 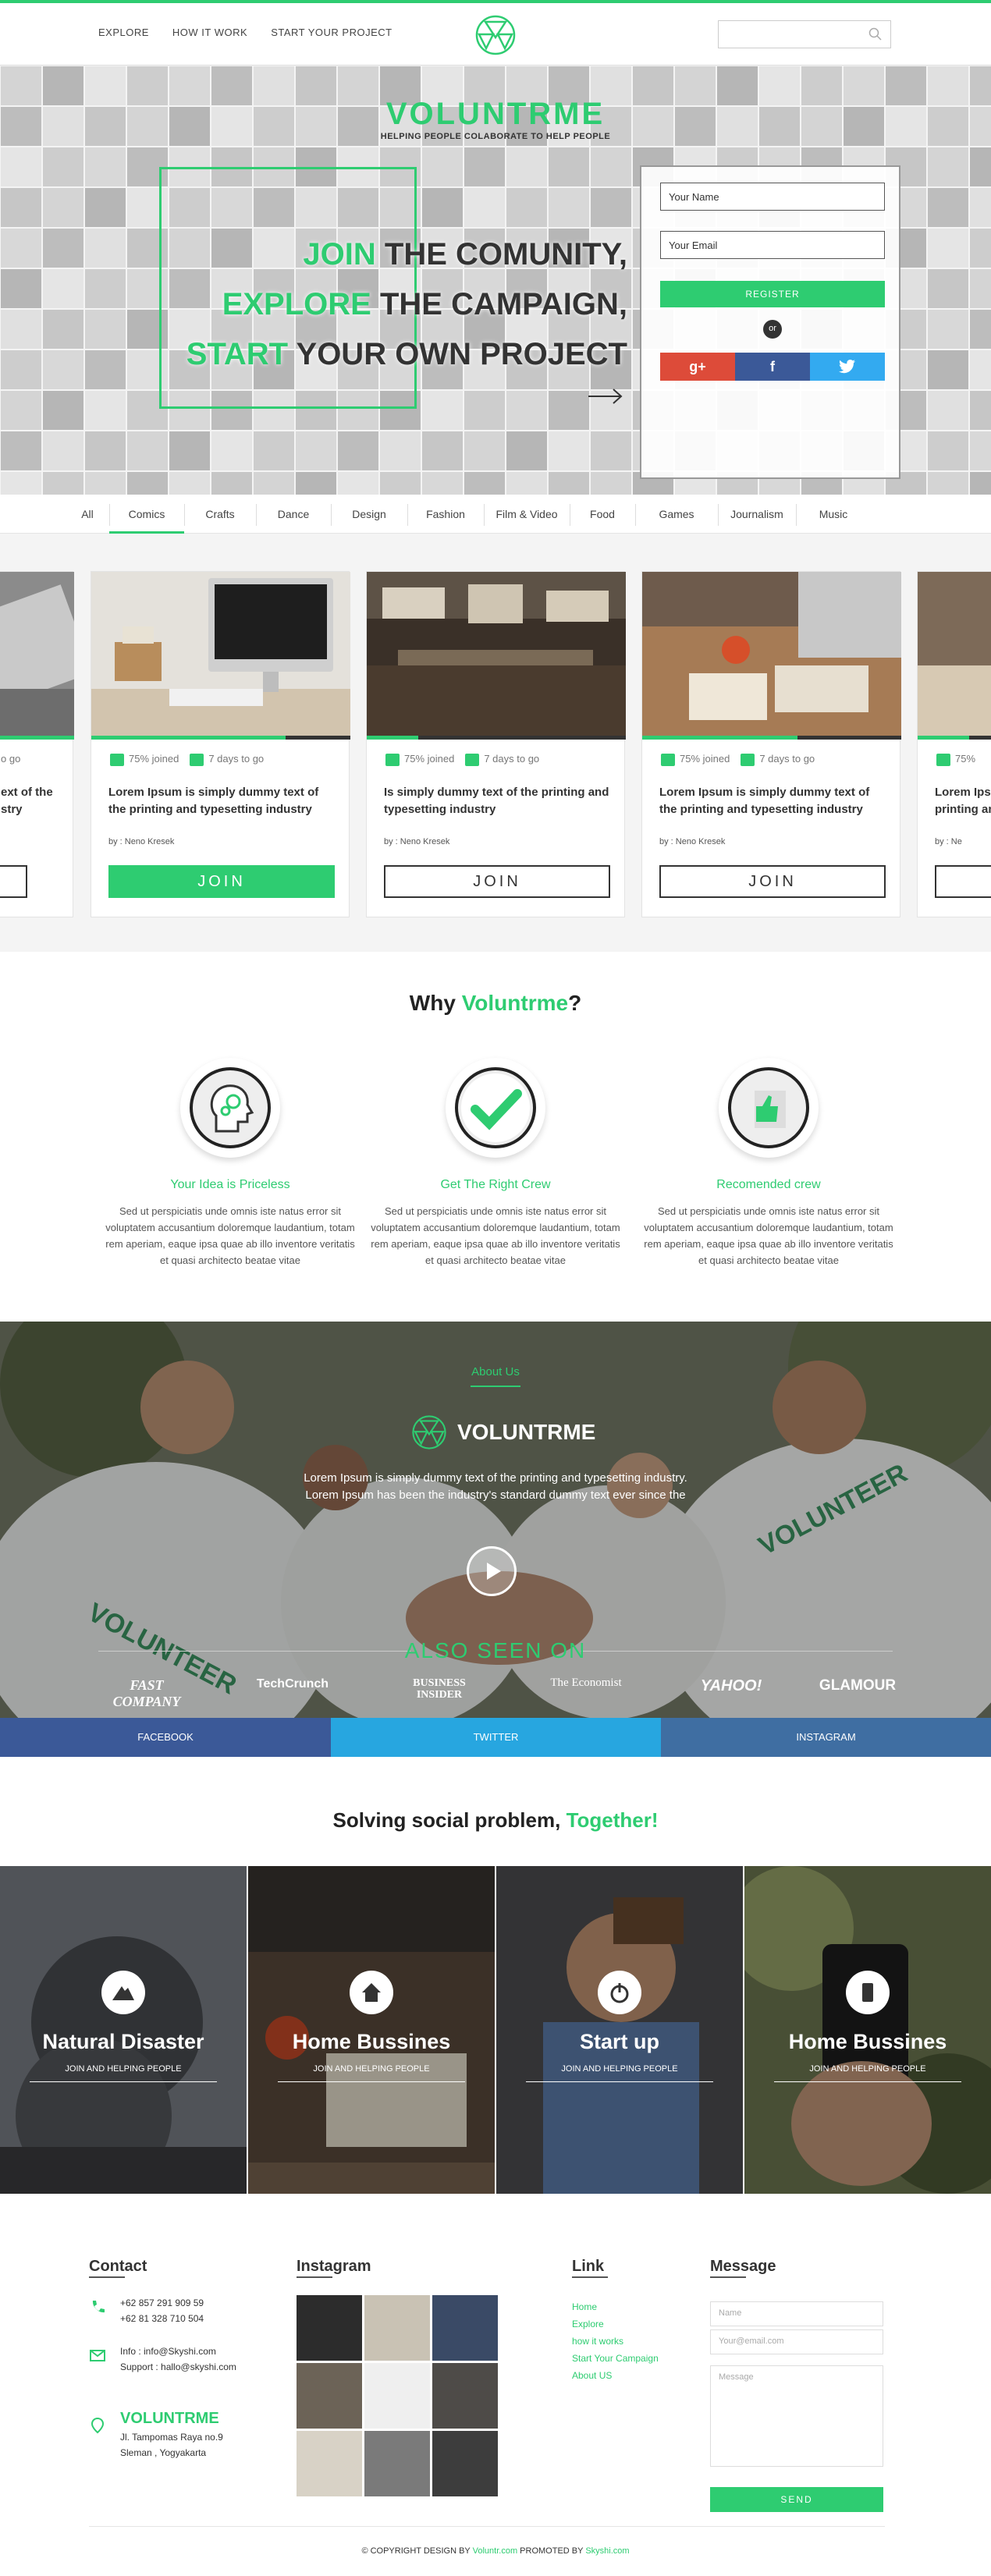 What do you see at coordinates (676, 514) in the screenshot?
I see `tab-games: Games` at bounding box center [676, 514].